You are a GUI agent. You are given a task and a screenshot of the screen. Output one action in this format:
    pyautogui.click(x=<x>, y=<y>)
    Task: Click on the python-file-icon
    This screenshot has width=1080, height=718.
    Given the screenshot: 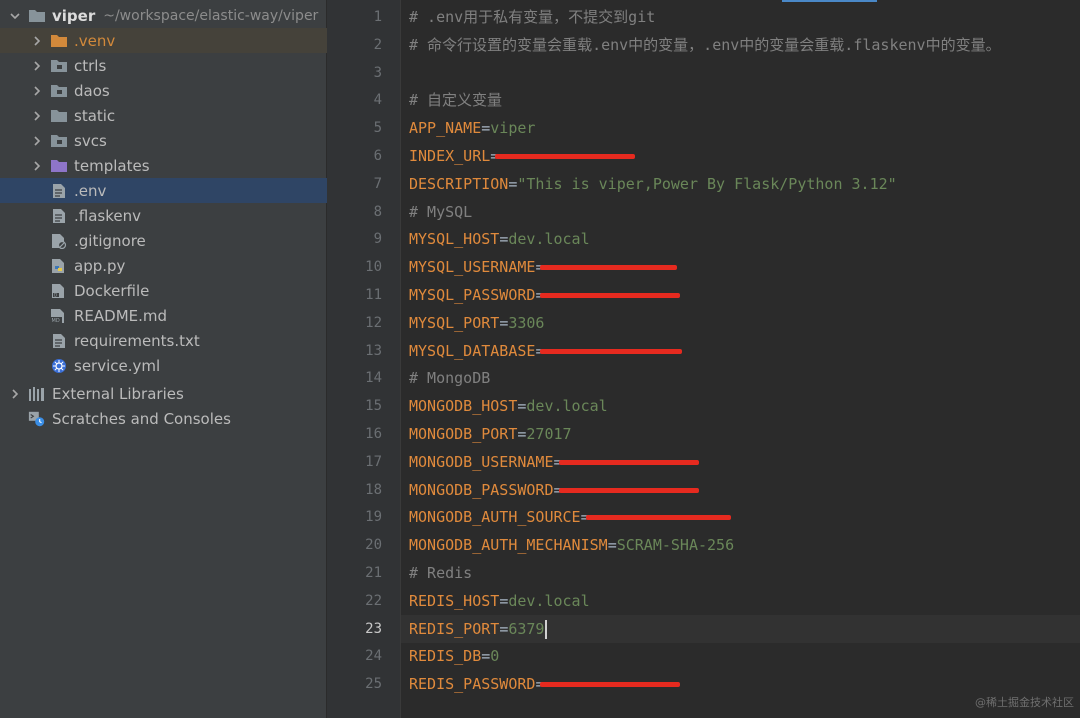 What is the action you would take?
    pyautogui.click(x=59, y=266)
    